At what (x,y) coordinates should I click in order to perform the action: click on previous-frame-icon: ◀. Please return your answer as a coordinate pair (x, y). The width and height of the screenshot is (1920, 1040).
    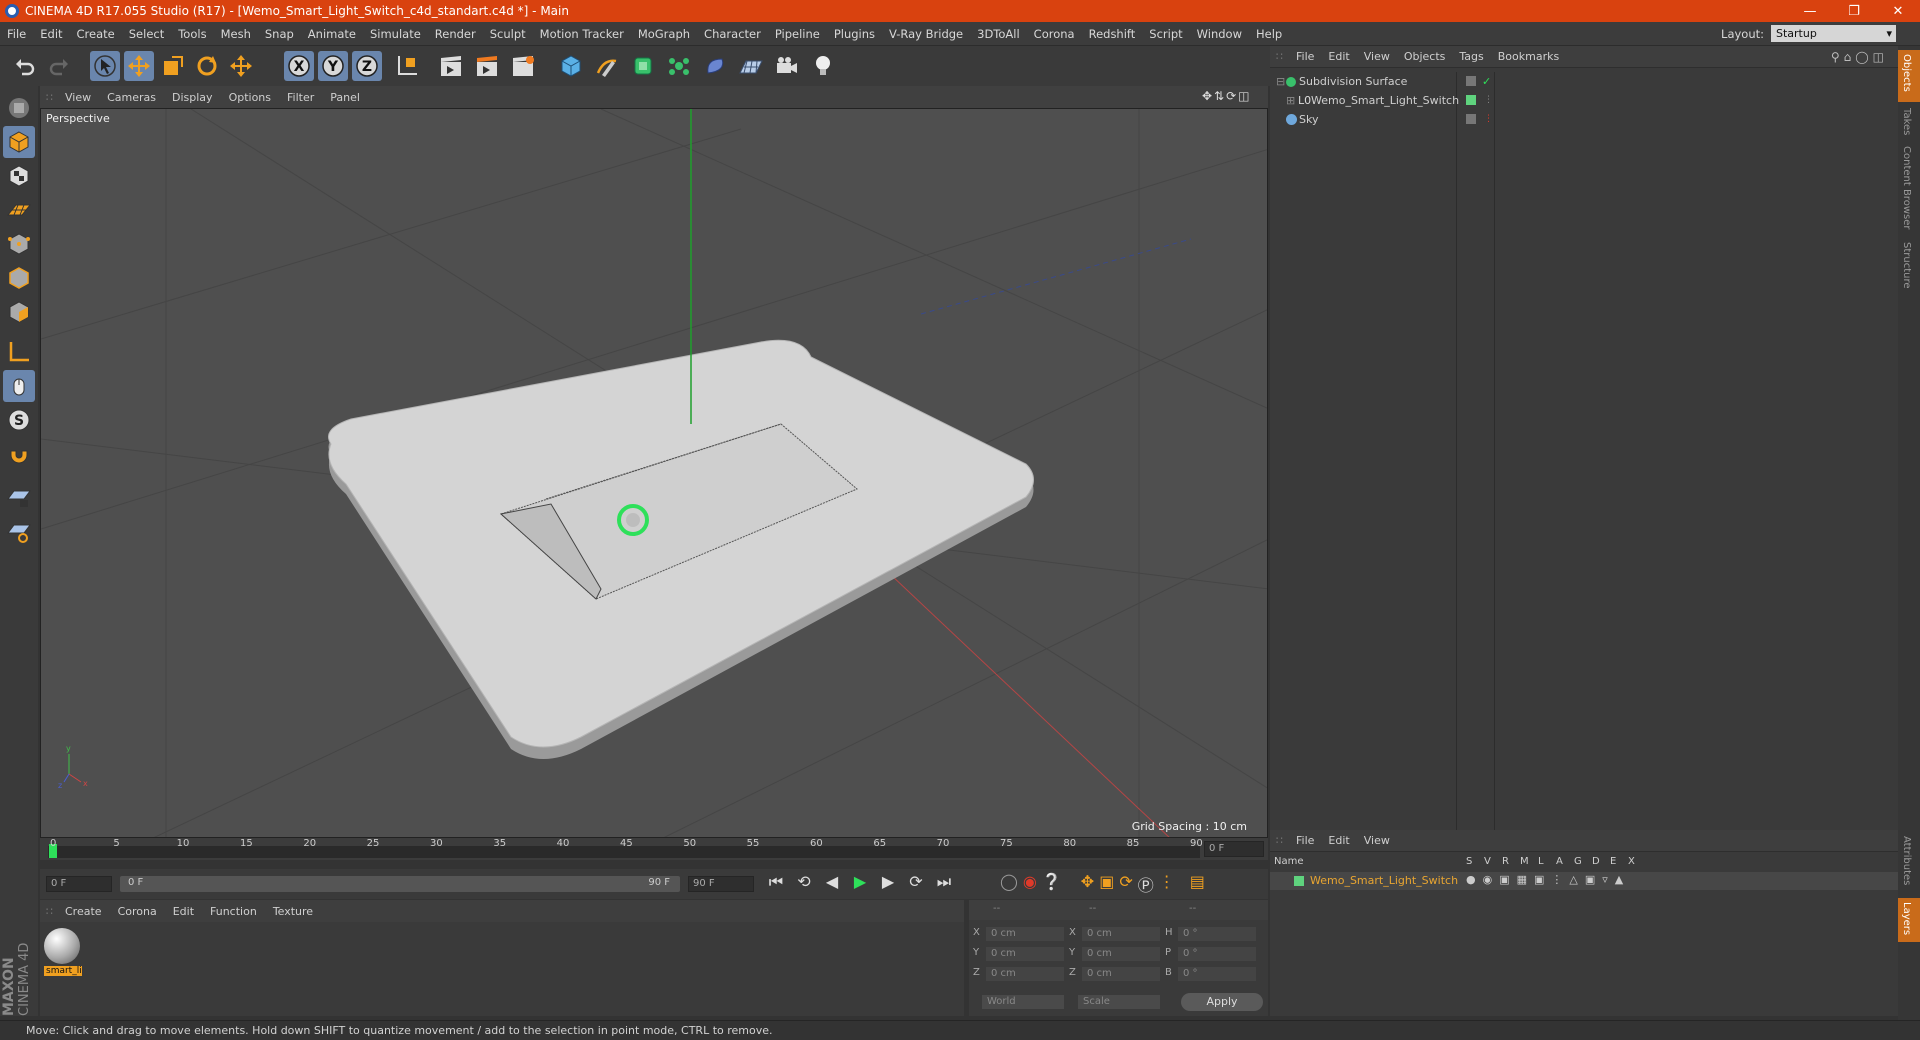
    Looking at the image, I should click on (832, 884).